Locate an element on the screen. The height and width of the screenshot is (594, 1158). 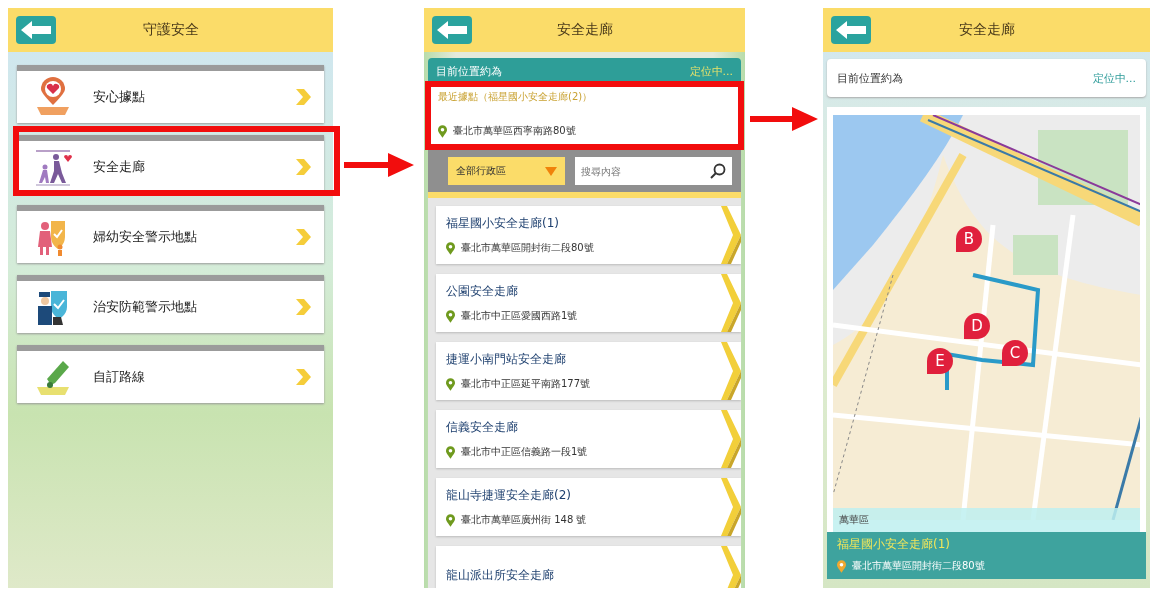
corridor-list-item: 公園安全走廊 臺北市中正區愛國西路1號 is located at coordinates (588, 303).